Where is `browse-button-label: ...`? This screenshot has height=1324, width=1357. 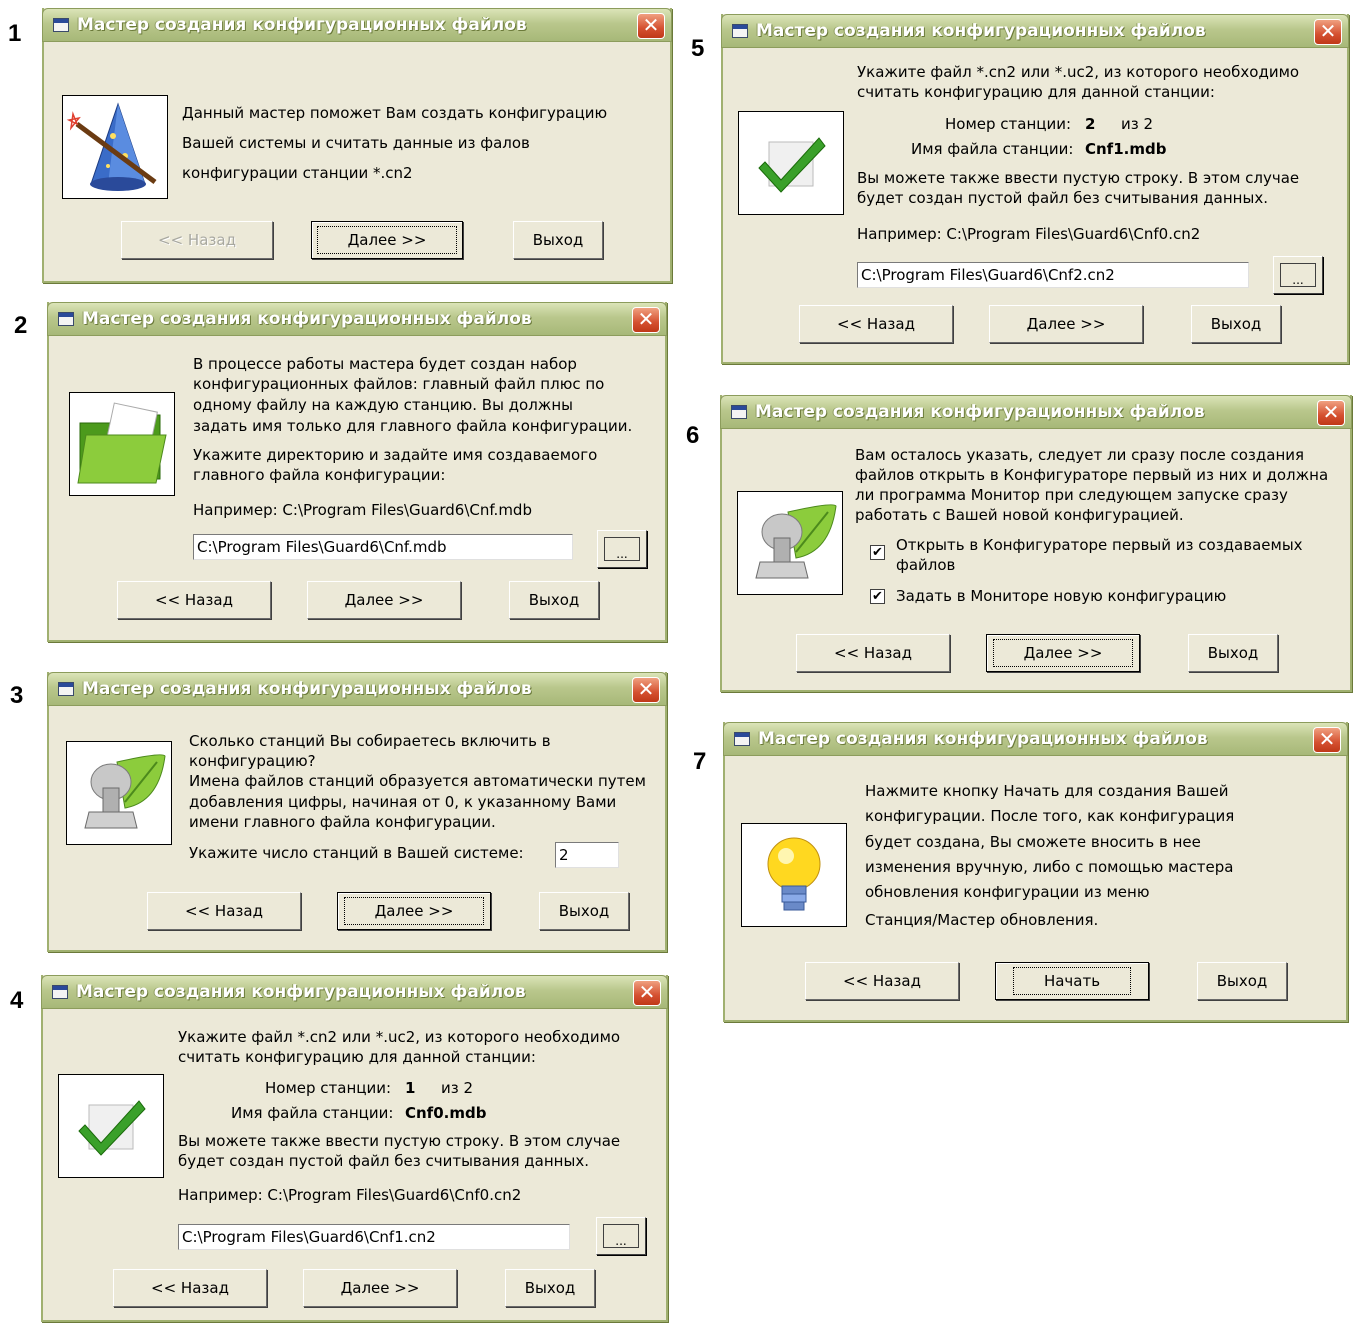 browse-button-label: ... is located at coordinates (1298, 275).